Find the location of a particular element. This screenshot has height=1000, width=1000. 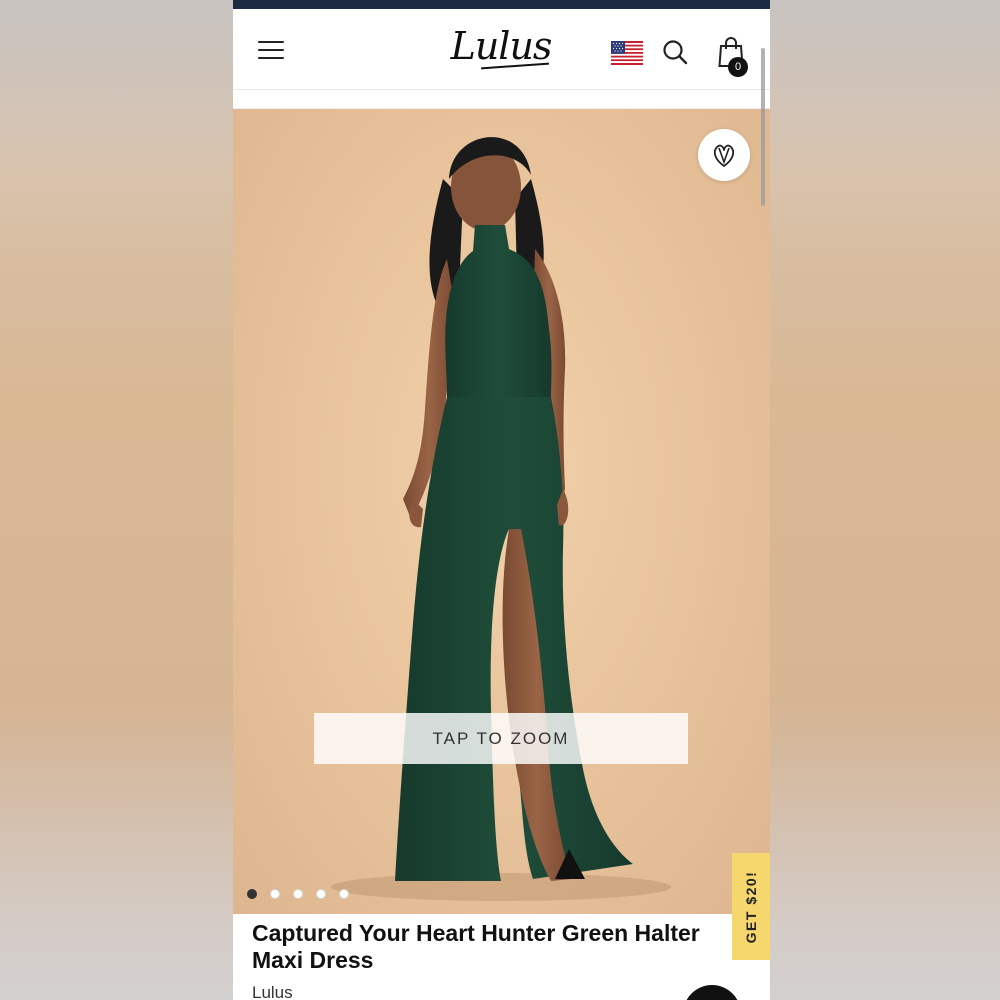

us-flag-icon is located at coordinates (627, 53).